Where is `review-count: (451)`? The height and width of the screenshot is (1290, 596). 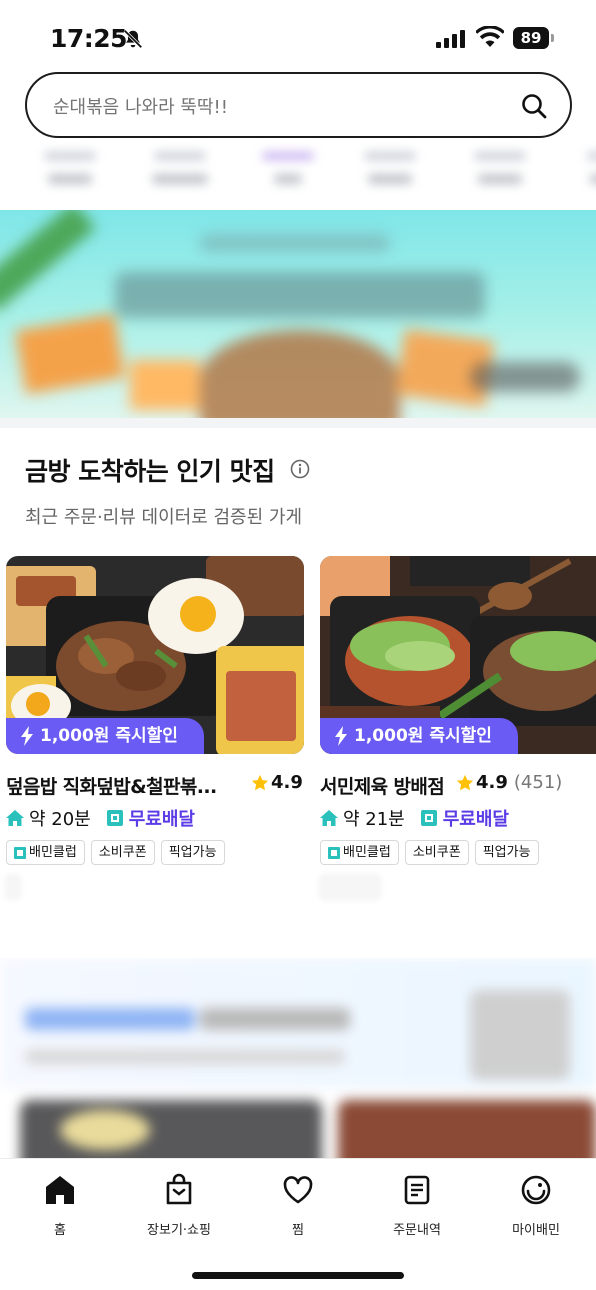
review-count: (451) is located at coordinates (538, 782).